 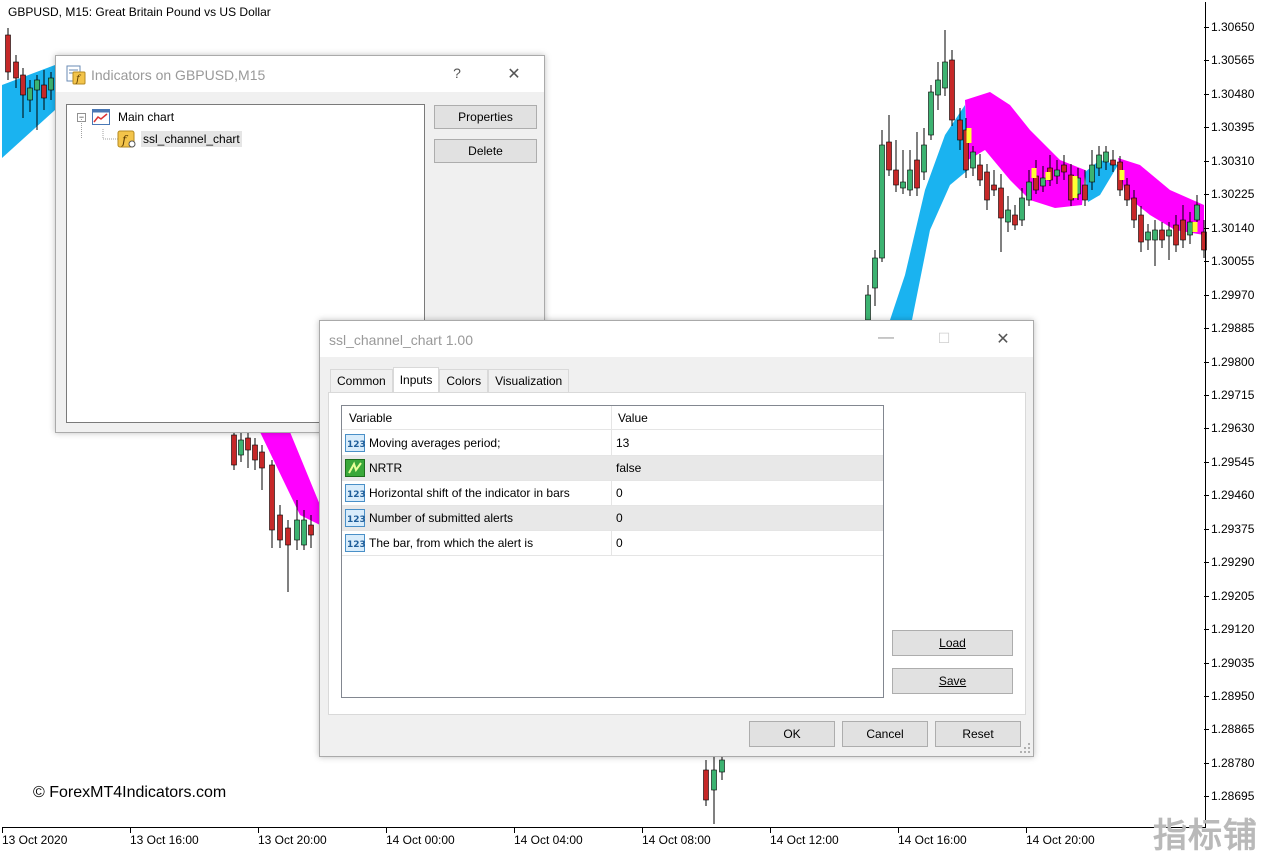 I want to click on price-label: 1.30310, so click(x=1233, y=160).